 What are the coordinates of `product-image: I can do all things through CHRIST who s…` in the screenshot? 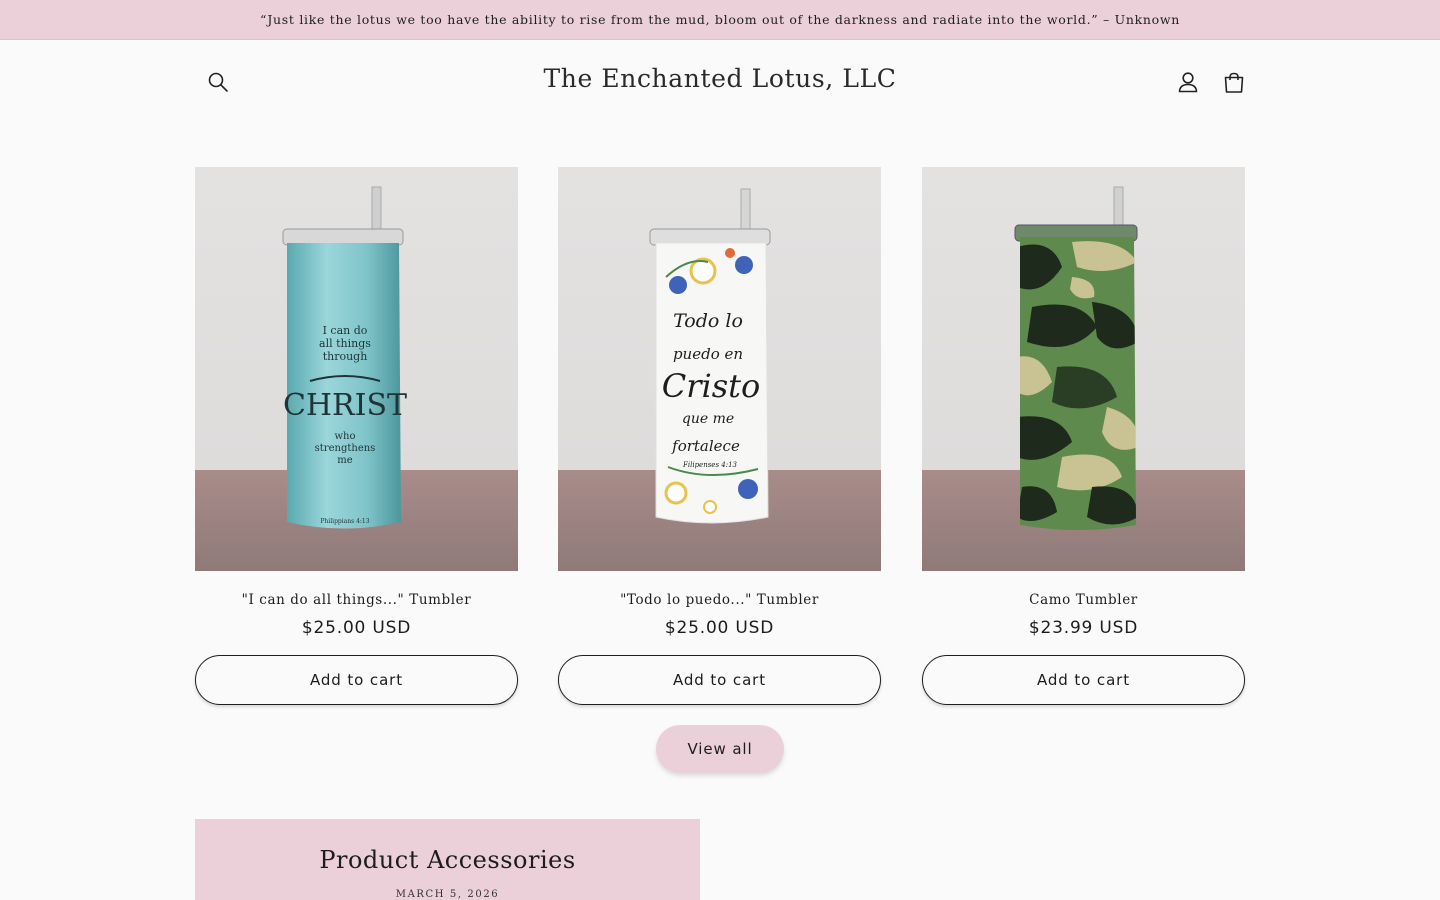 It's located at (356, 369).